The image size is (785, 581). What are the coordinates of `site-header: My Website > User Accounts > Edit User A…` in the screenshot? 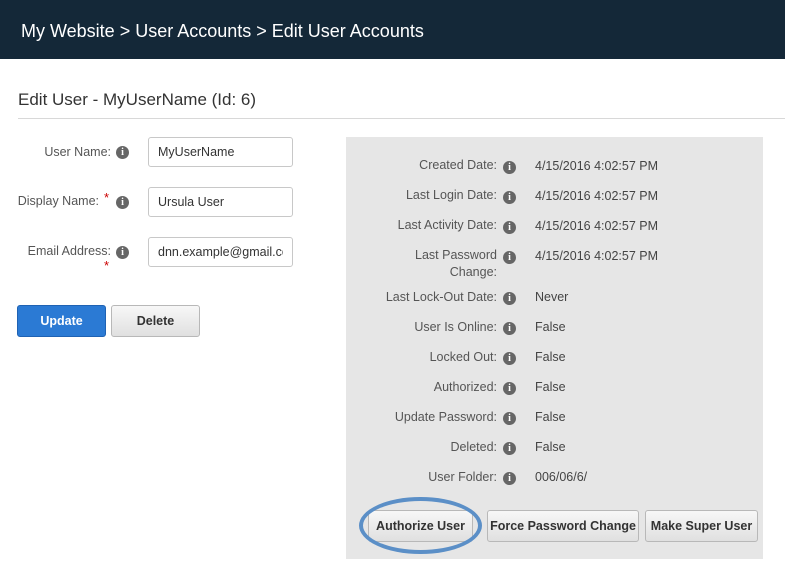 It's located at (392, 29).